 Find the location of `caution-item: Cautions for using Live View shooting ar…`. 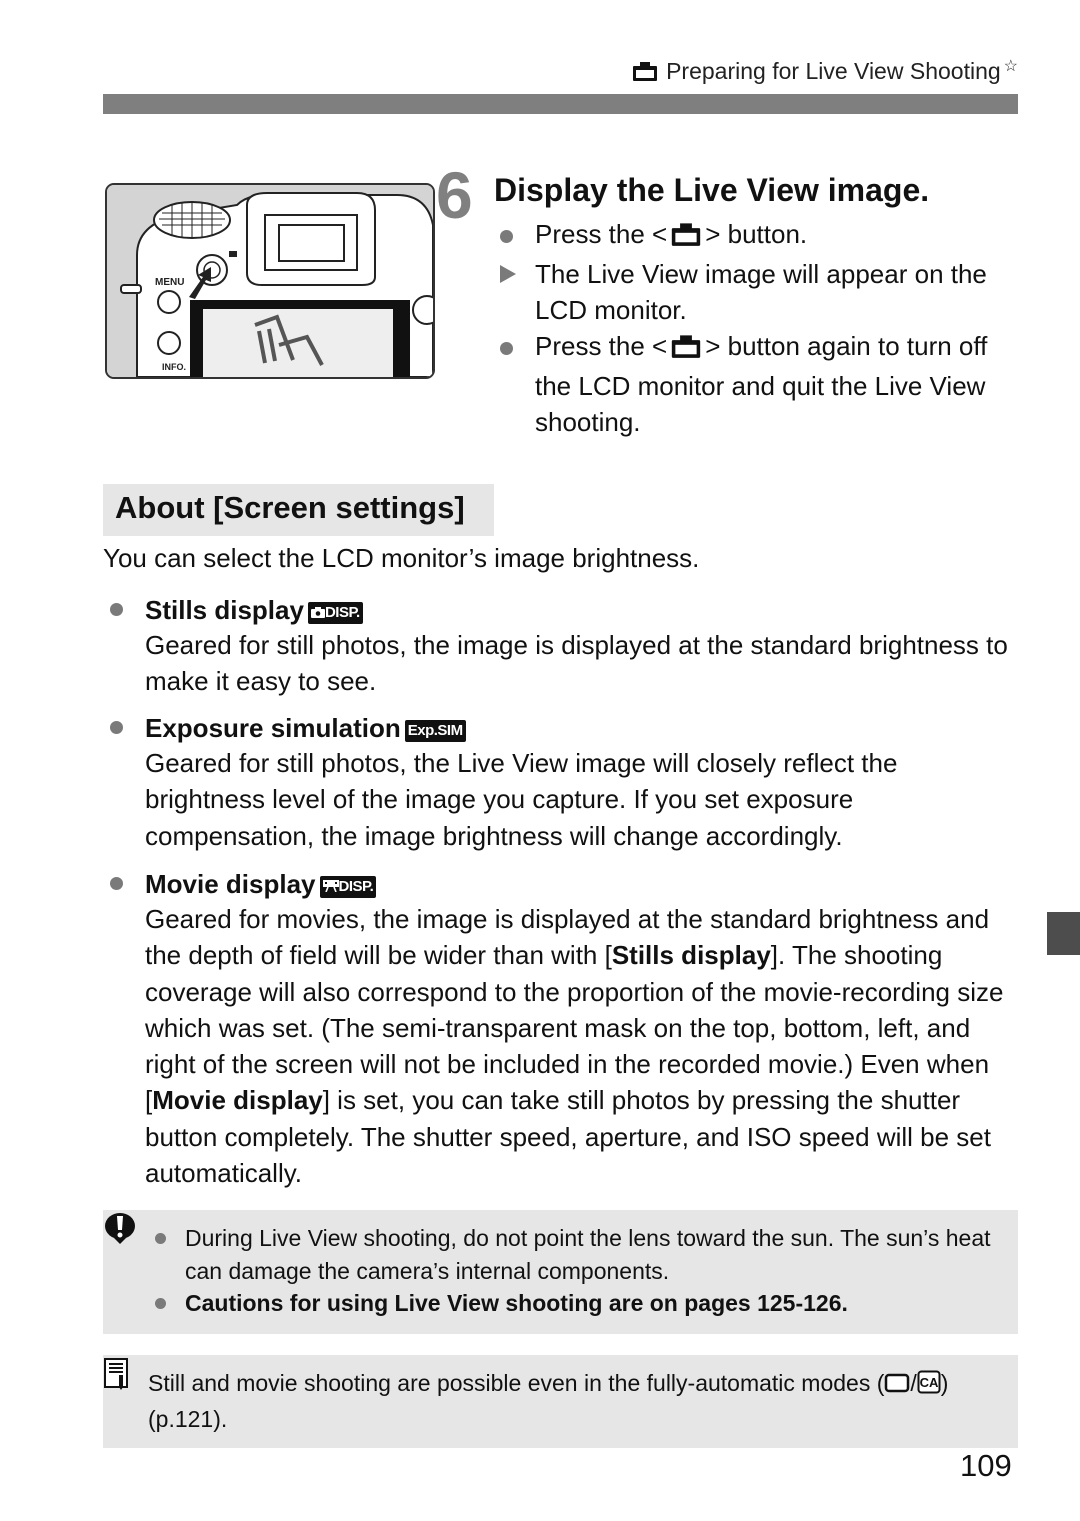

caution-item: Cautions for using Live View shooting ar… is located at coordinates (580, 1303).